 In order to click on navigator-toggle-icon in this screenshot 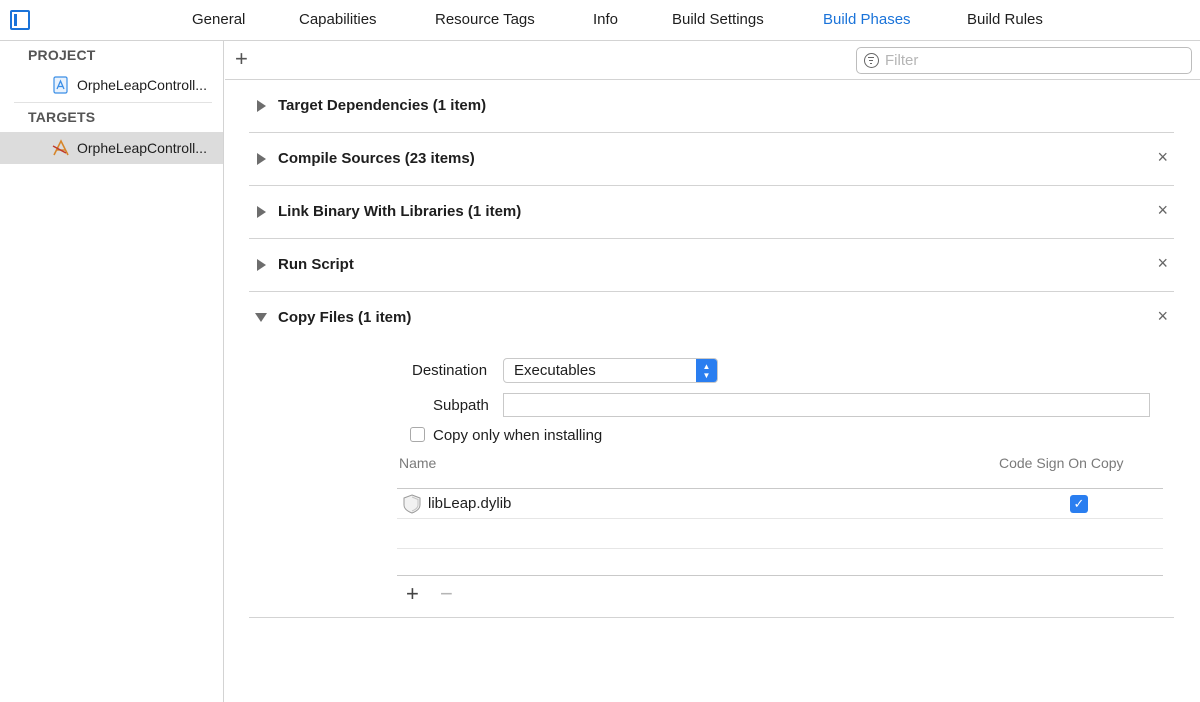, I will do `click(20, 20)`.